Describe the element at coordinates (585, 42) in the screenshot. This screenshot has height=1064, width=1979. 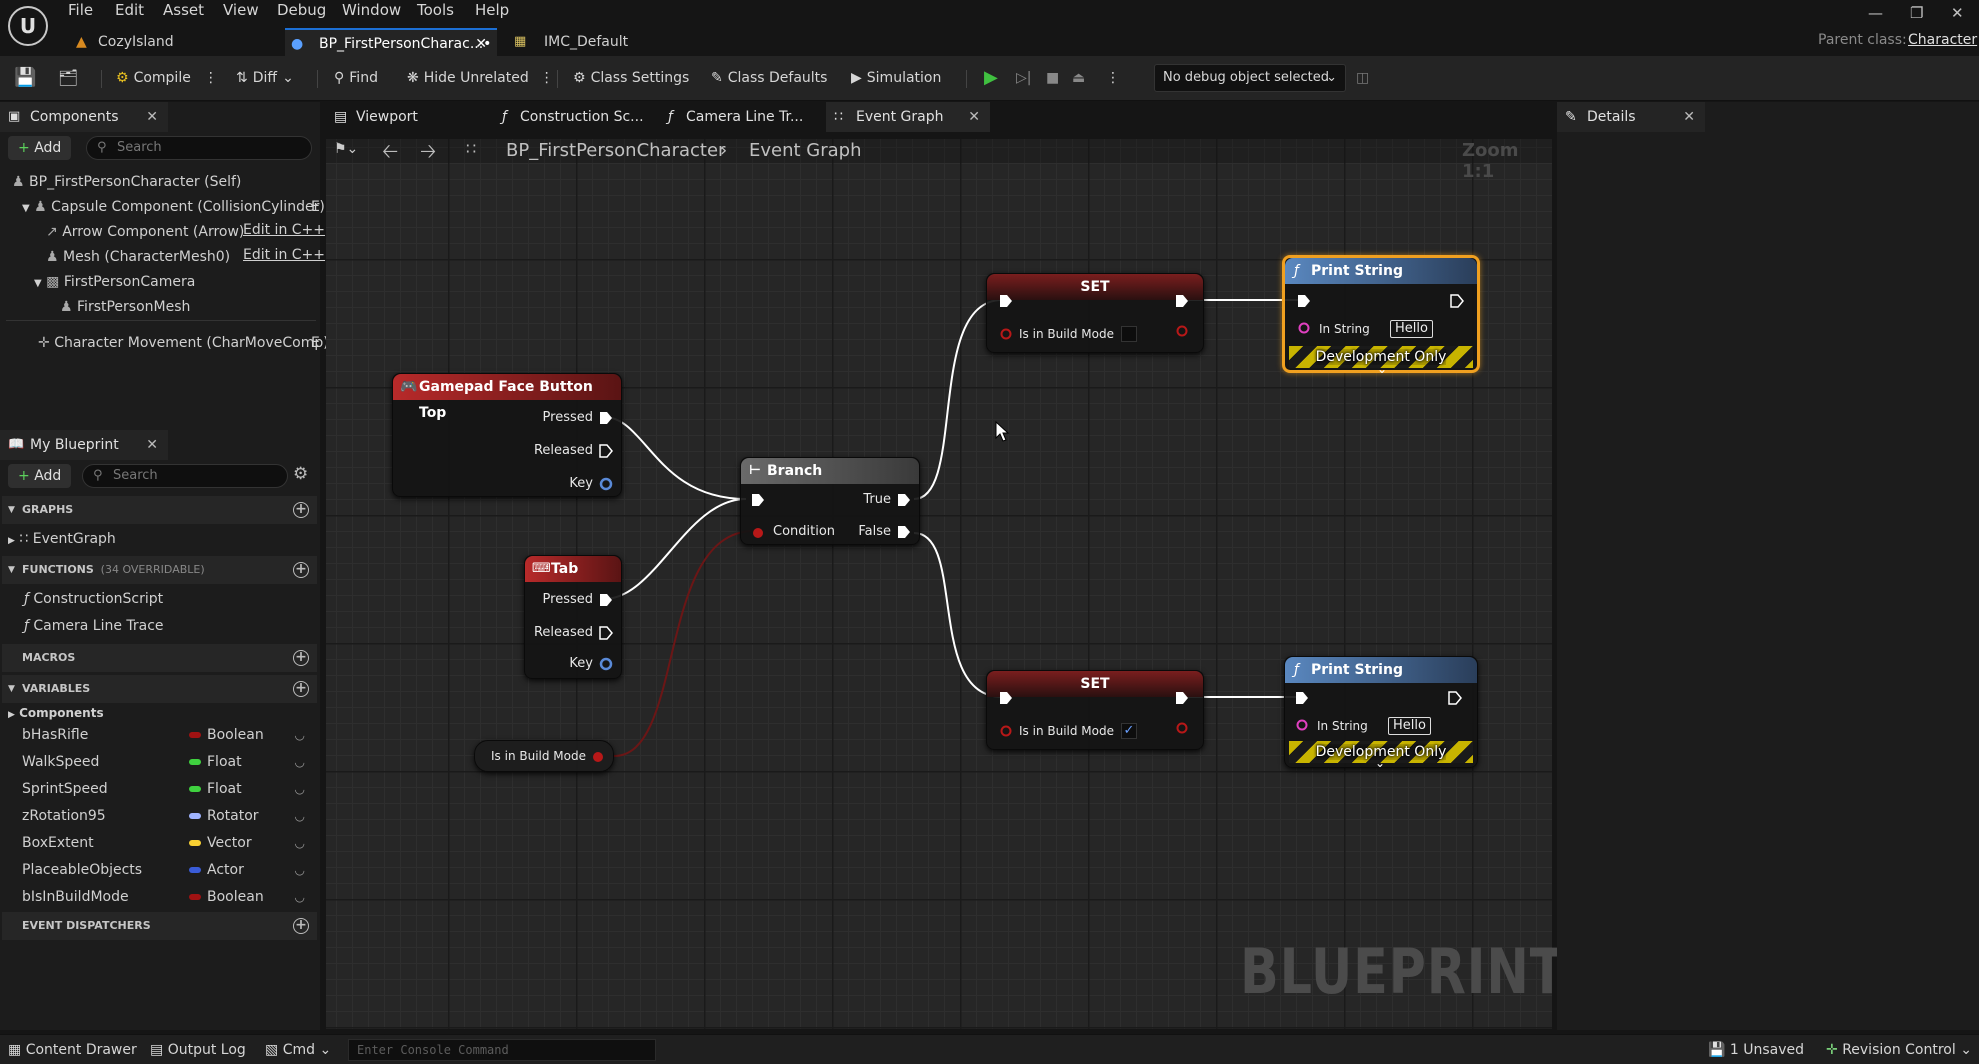
I see `doc-tab-imc-default: ▦ IMC_Default` at that location.